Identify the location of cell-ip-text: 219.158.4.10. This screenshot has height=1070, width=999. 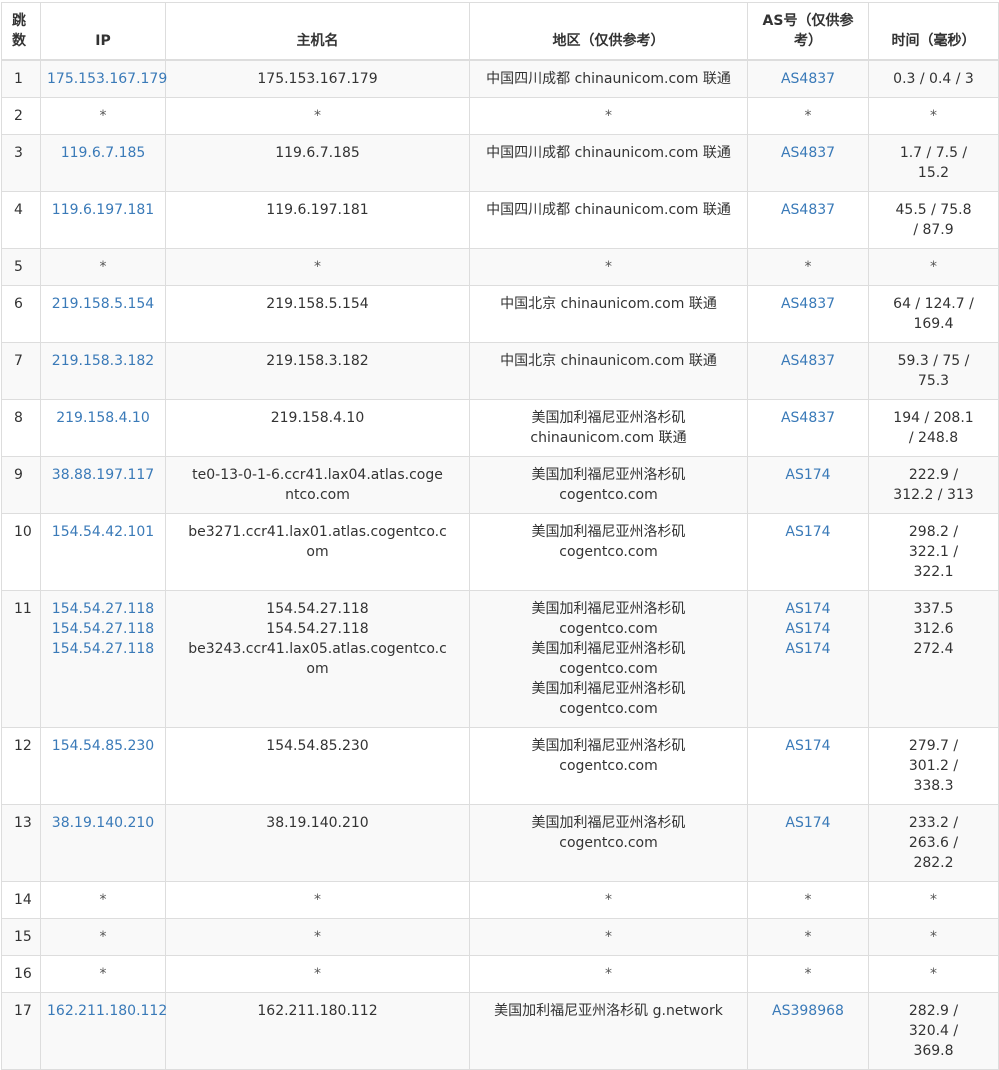
(103, 418).